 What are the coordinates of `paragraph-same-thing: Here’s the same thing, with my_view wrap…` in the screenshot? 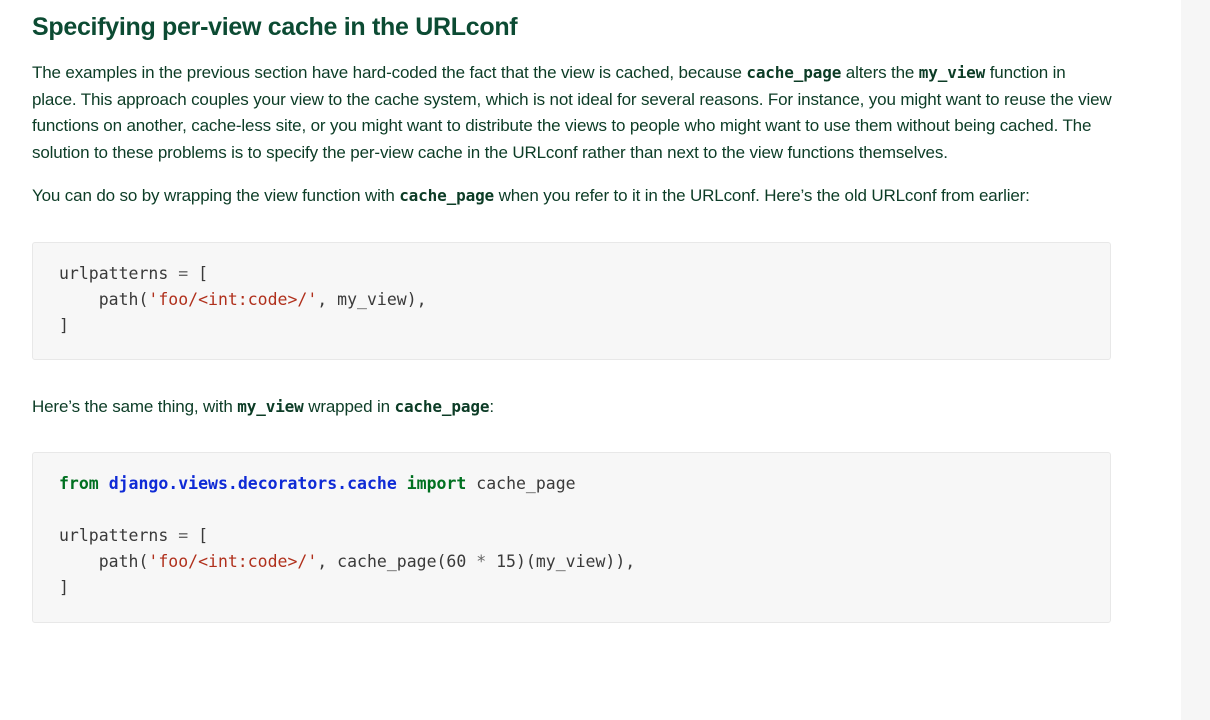 It's located at (263, 406).